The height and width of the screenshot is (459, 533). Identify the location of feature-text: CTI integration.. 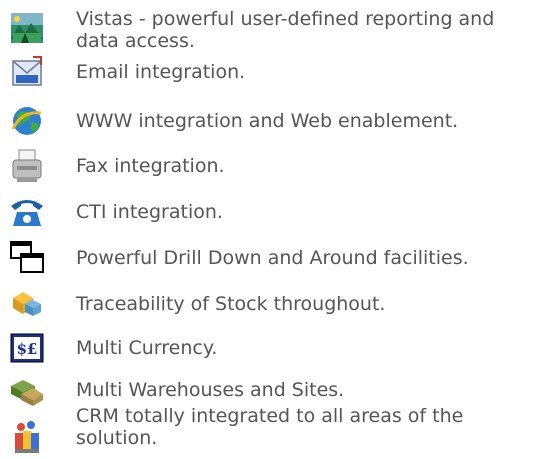
(149, 212).